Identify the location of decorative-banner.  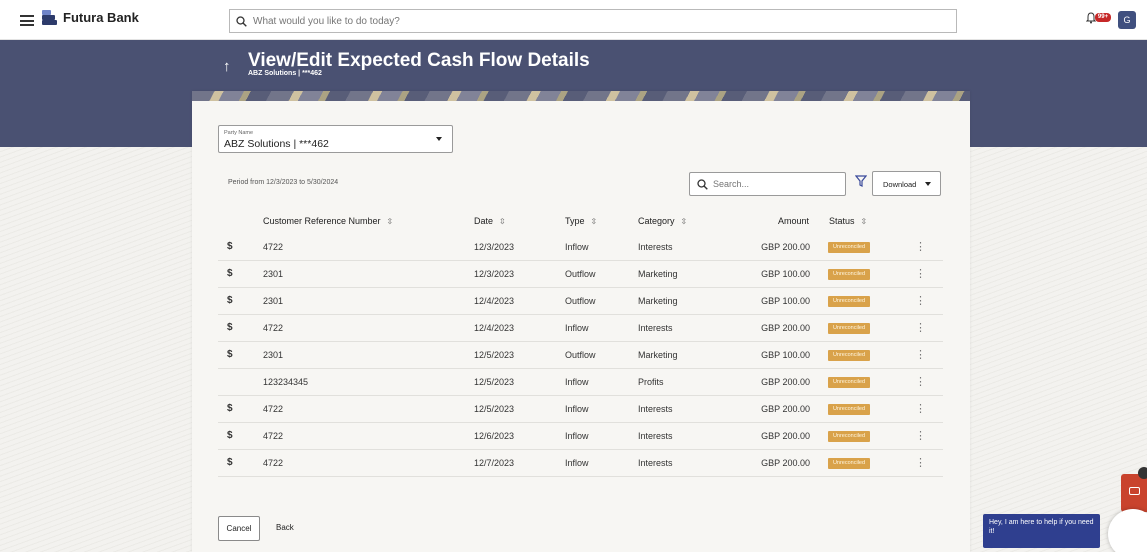
(581, 96).